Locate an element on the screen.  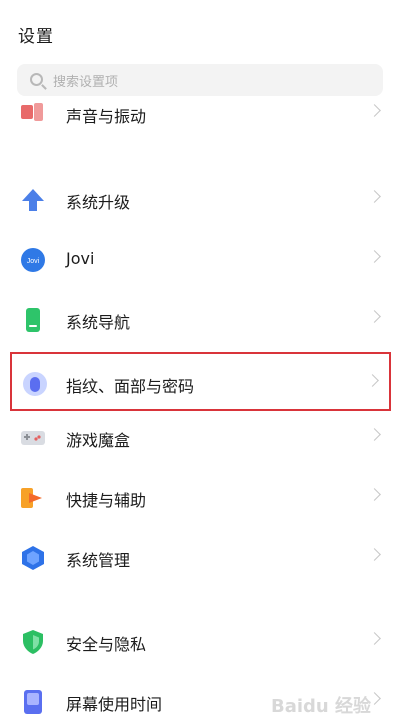
list-item-security-privacy: 安全与隐私 is located at coordinates (200, 641).